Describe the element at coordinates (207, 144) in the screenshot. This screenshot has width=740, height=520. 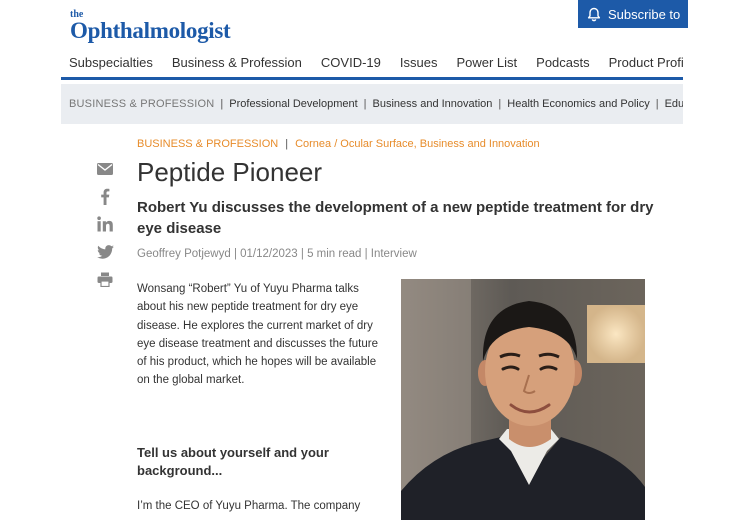
I see `article-category: BUSINESS & PROFESSION` at that location.